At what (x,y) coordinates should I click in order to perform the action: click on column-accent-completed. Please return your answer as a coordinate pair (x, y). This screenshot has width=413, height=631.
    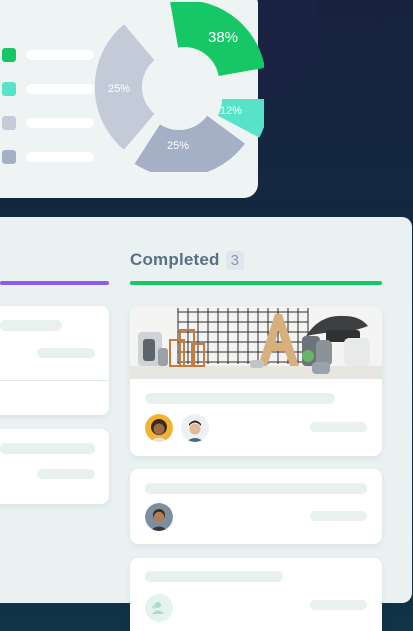
    Looking at the image, I should click on (256, 283).